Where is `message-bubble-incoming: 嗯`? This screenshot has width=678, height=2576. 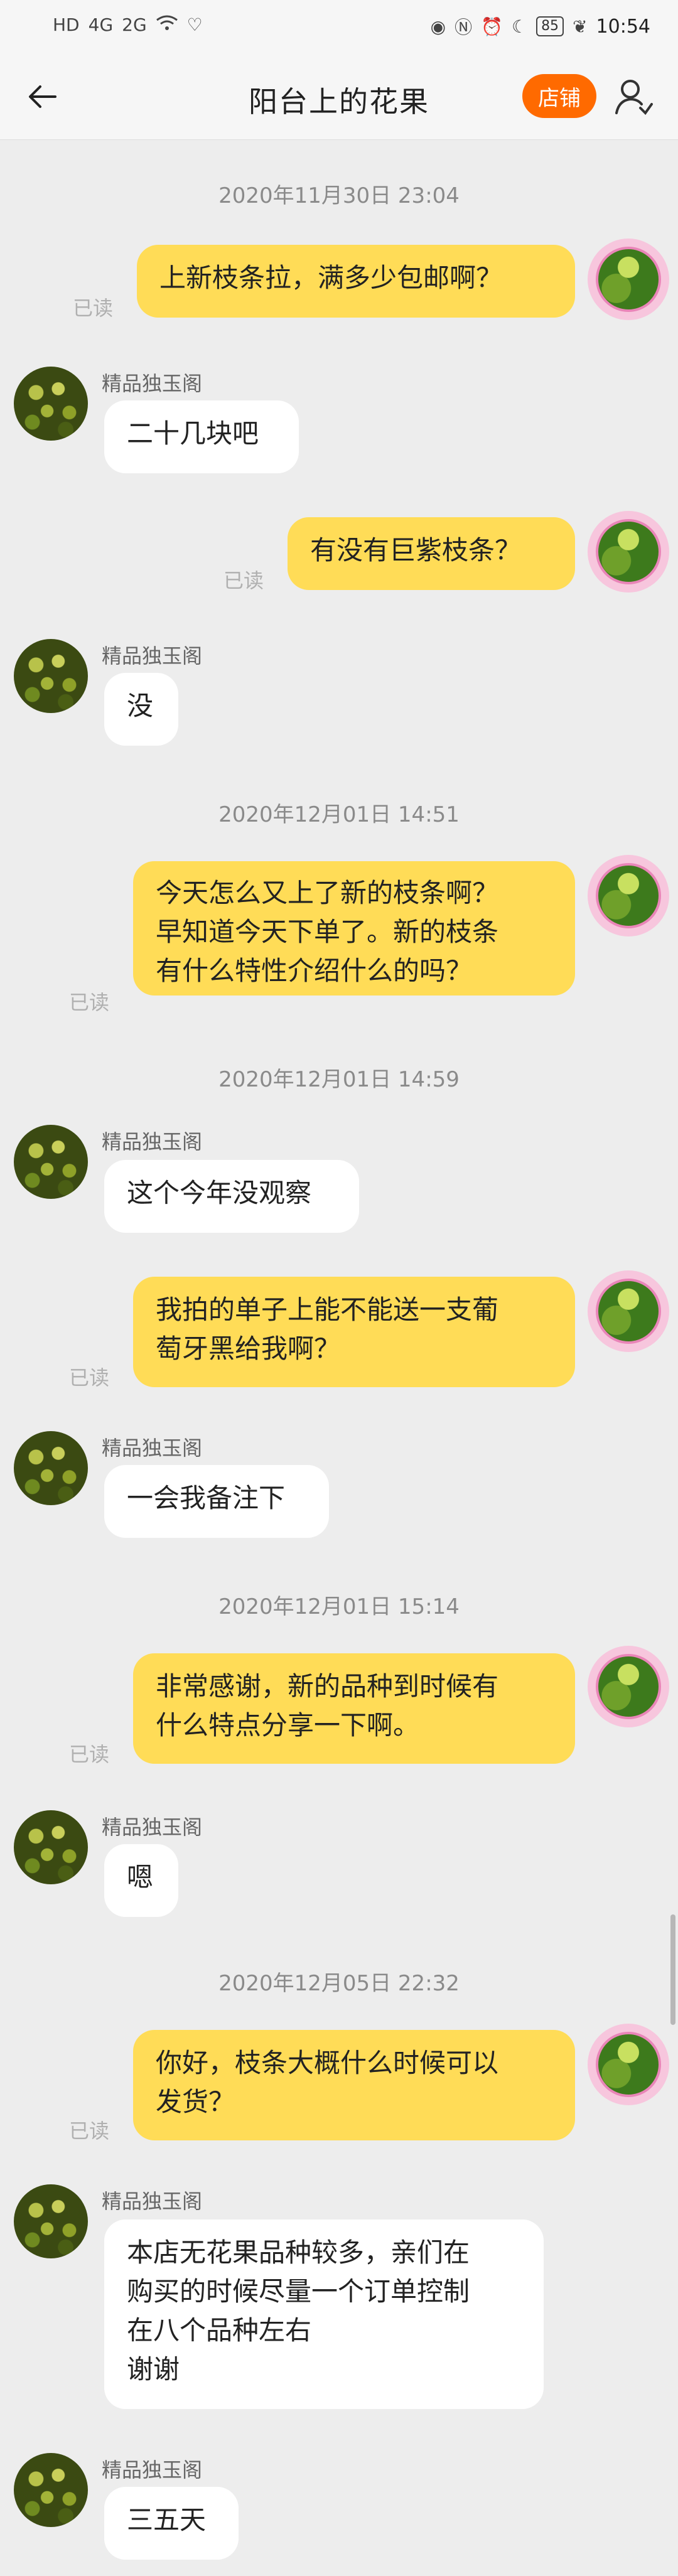
message-bubble-incoming: 嗯 is located at coordinates (141, 1880).